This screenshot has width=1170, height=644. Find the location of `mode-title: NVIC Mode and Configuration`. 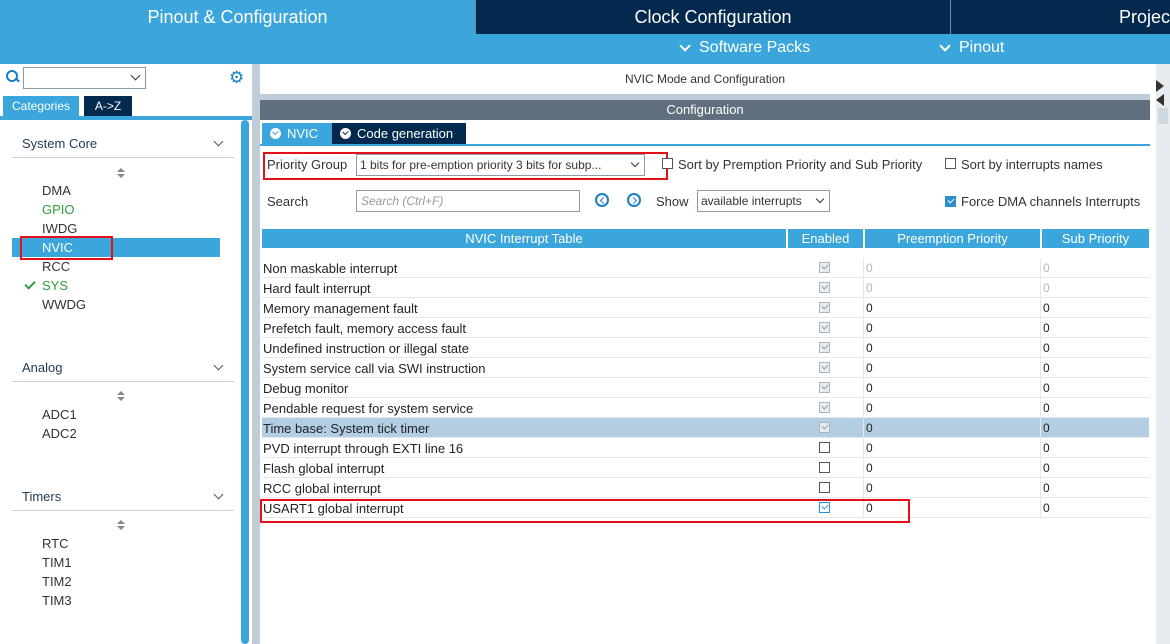

mode-title: NVIC Mode and Configuration is located at coordinates (705, 79).